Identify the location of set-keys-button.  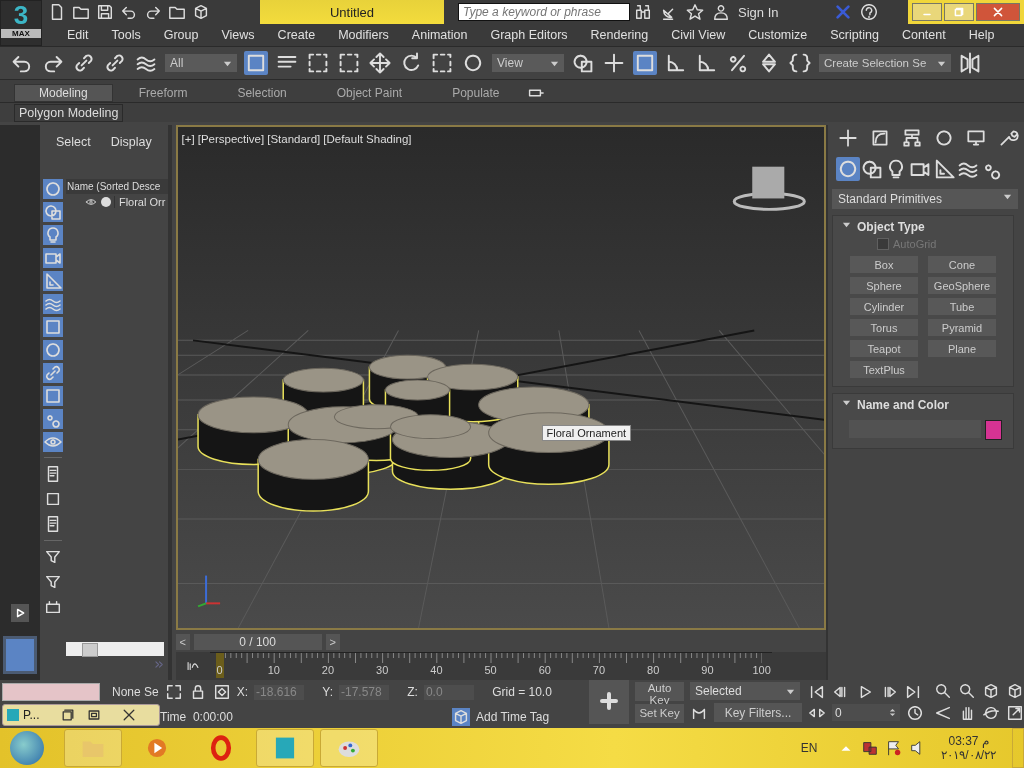
(609, 702).